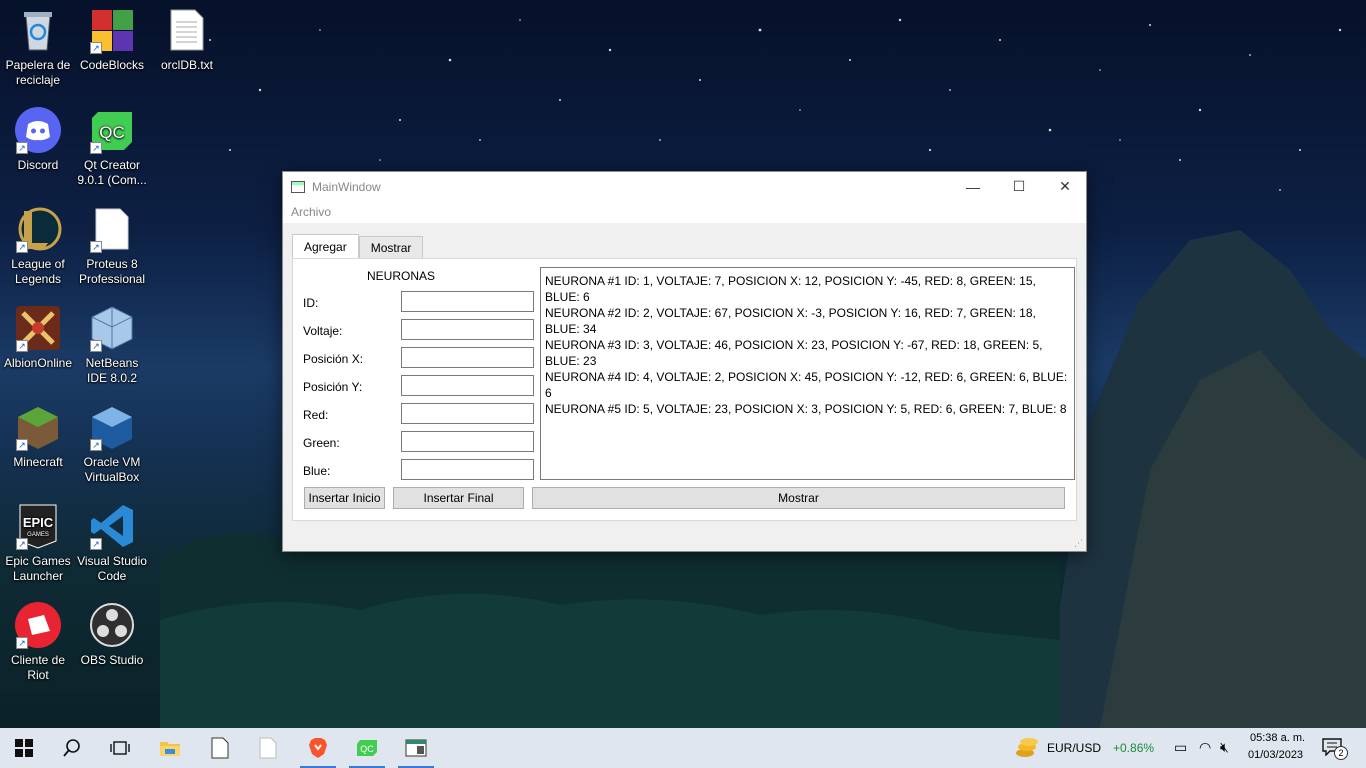 The width and height of the screenshot is (1366, 768). I want to click on desktop-icon-riot-client: ↗ Cliente de Riot, so click(38, 642).